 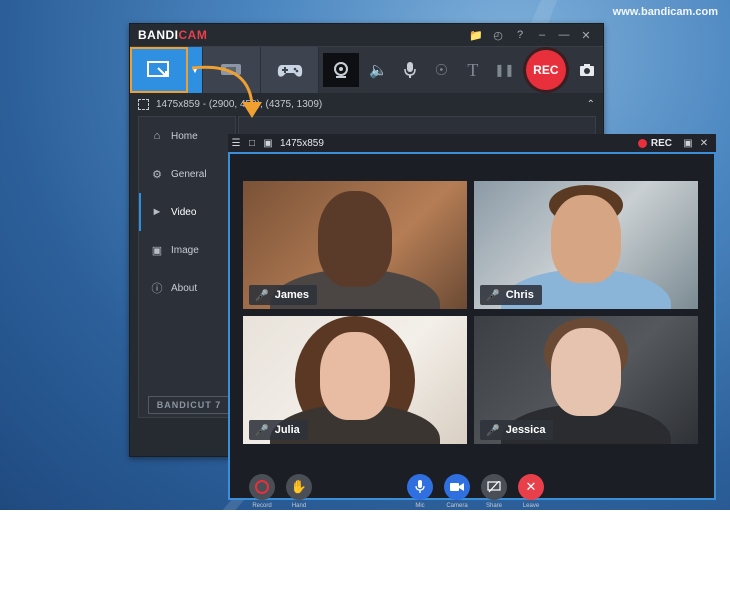 What do you see at coordinates (206, 405) in the screenshot?
I see `bandicut-part-b: CUT 7` at bounding box center [206, 405].